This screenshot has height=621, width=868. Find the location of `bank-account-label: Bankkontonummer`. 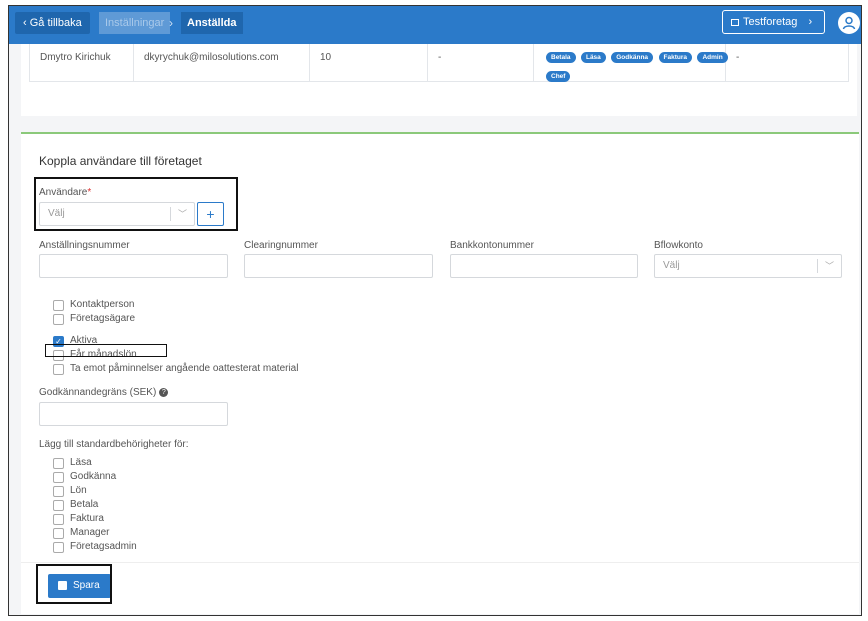

bank-account-label: Bankkontonummer is located at coordinates (492, 245).